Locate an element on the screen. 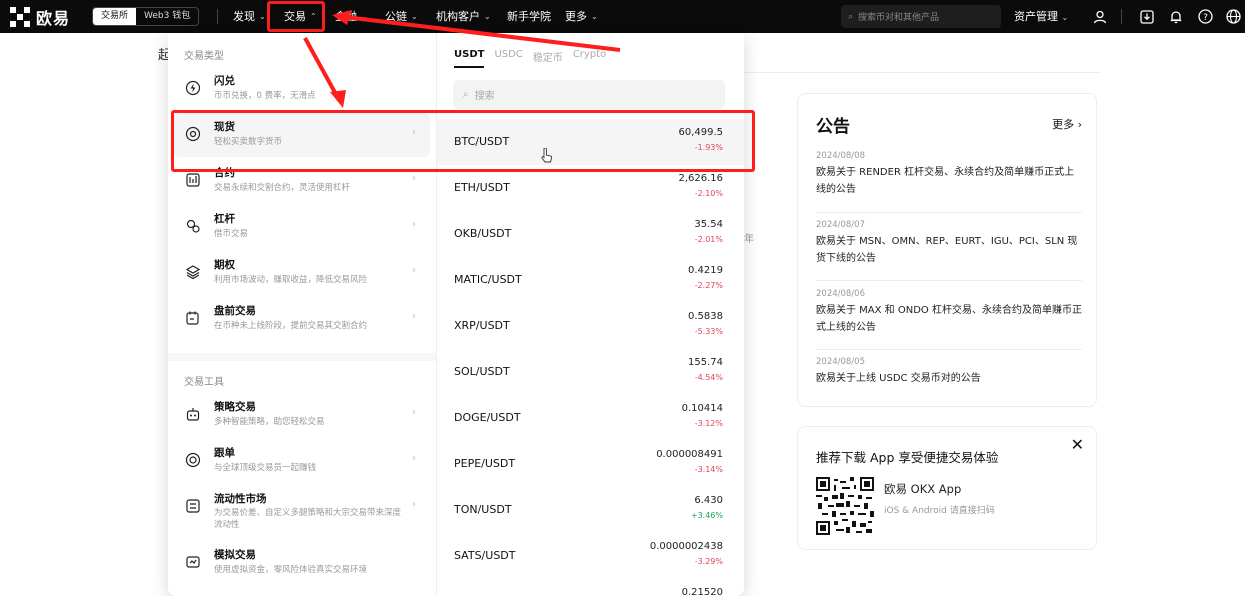 The image size is (1245, 596). announcement-divider is located at coordinates (949, 212).